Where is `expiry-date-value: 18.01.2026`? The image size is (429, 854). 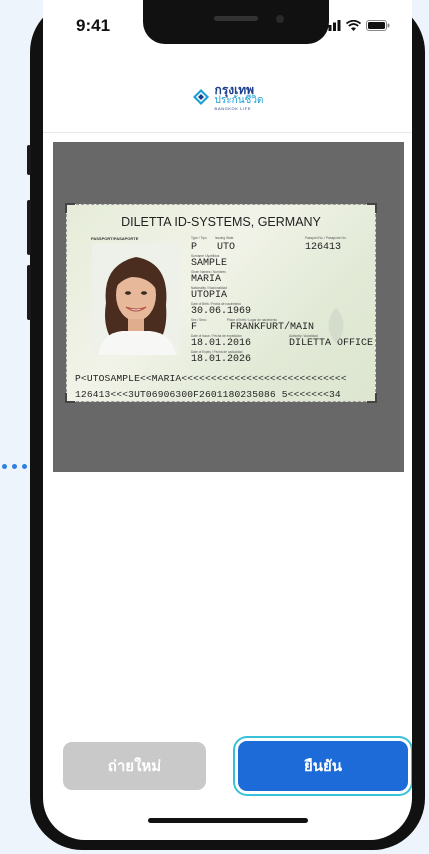
expiry-date-value: 18.01.2026 is located at coordinates (221, 359).